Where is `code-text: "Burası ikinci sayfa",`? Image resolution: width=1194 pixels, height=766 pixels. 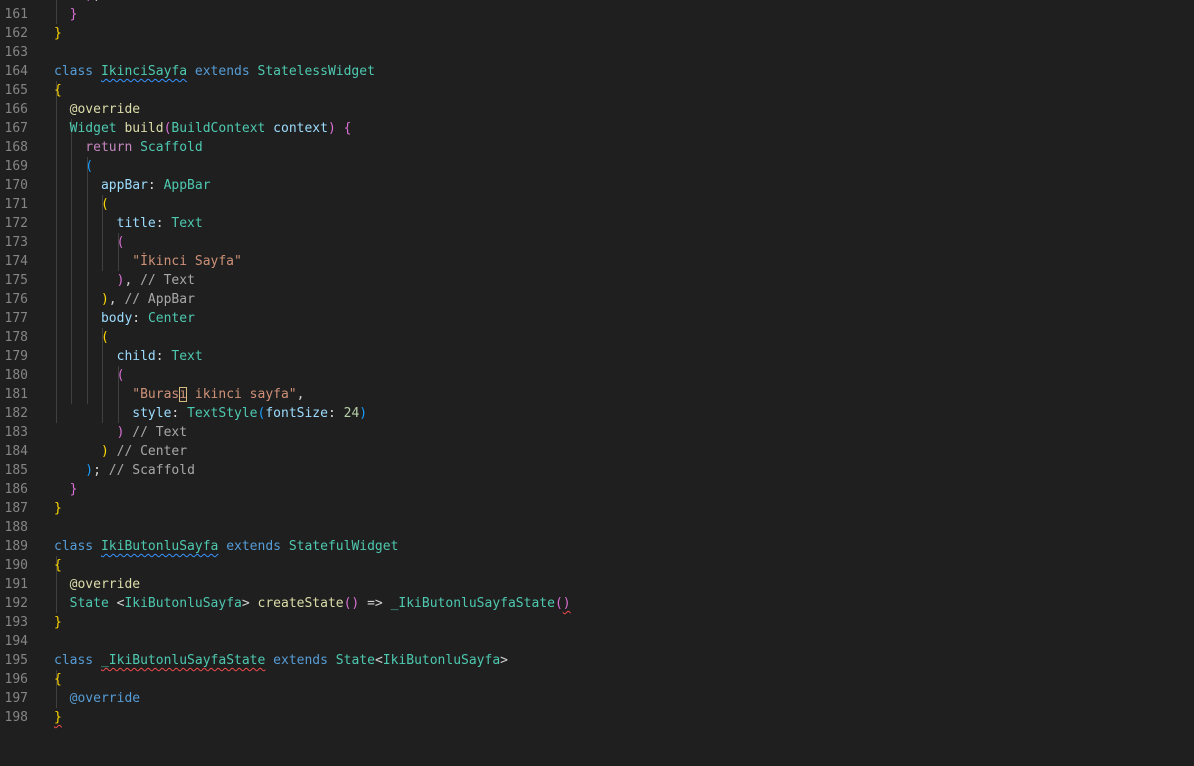 code-text: "Burası ikinci sayfa", is located at coordinates (179, 394).